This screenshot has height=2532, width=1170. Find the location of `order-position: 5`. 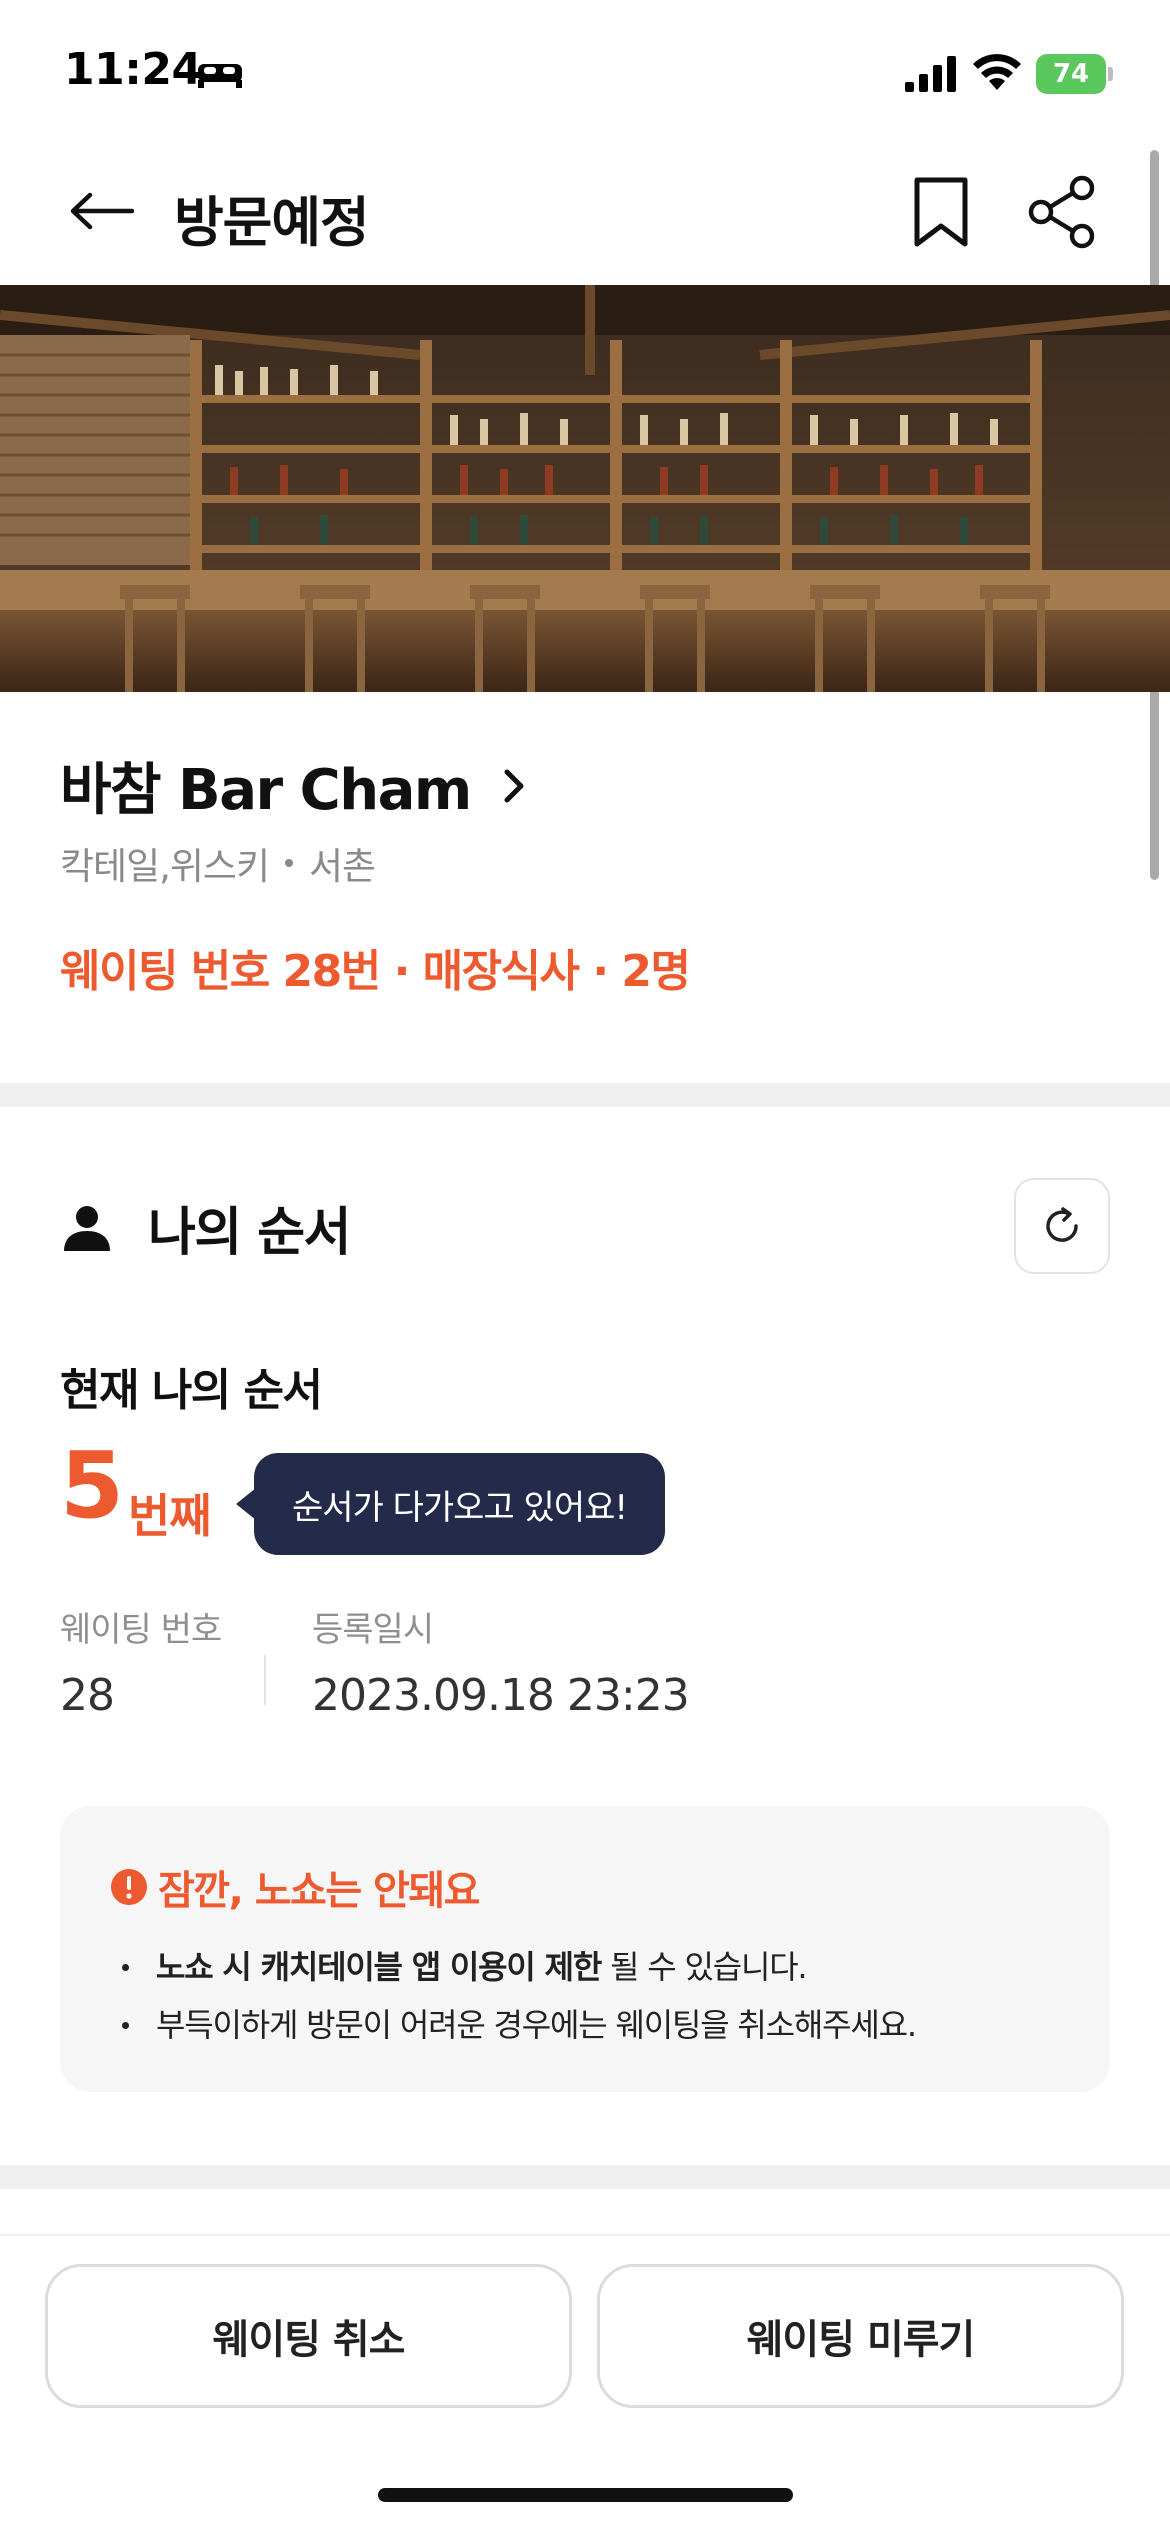

order-position: 5 is located at coordinates (92, 1485).